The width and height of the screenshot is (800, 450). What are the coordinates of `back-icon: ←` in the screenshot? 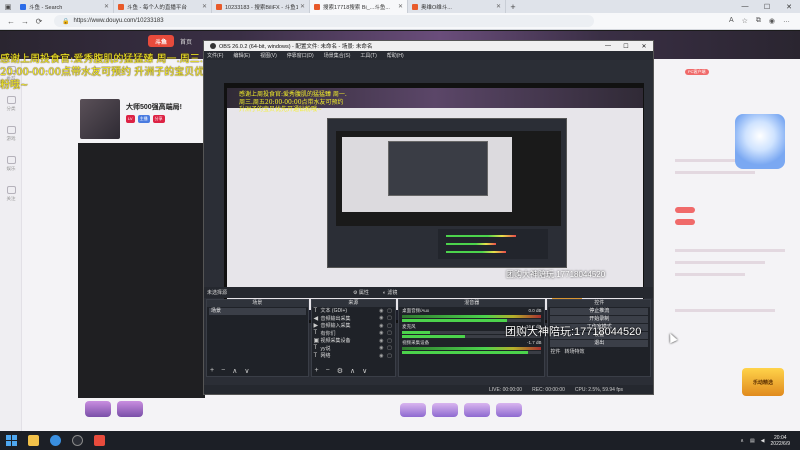 It's located at (11, 21).